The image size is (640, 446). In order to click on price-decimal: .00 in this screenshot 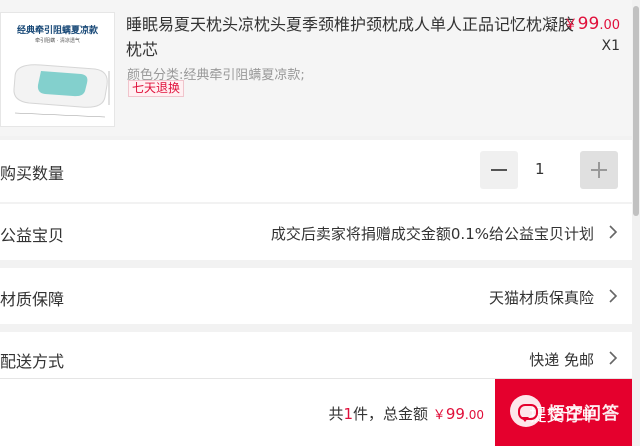, I will do `click(609, 25)`.